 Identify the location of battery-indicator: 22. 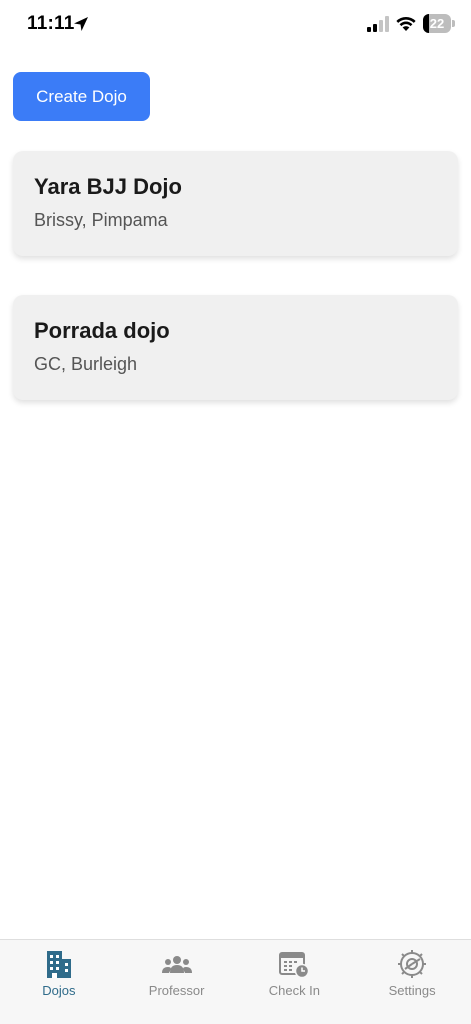
(439, 23).